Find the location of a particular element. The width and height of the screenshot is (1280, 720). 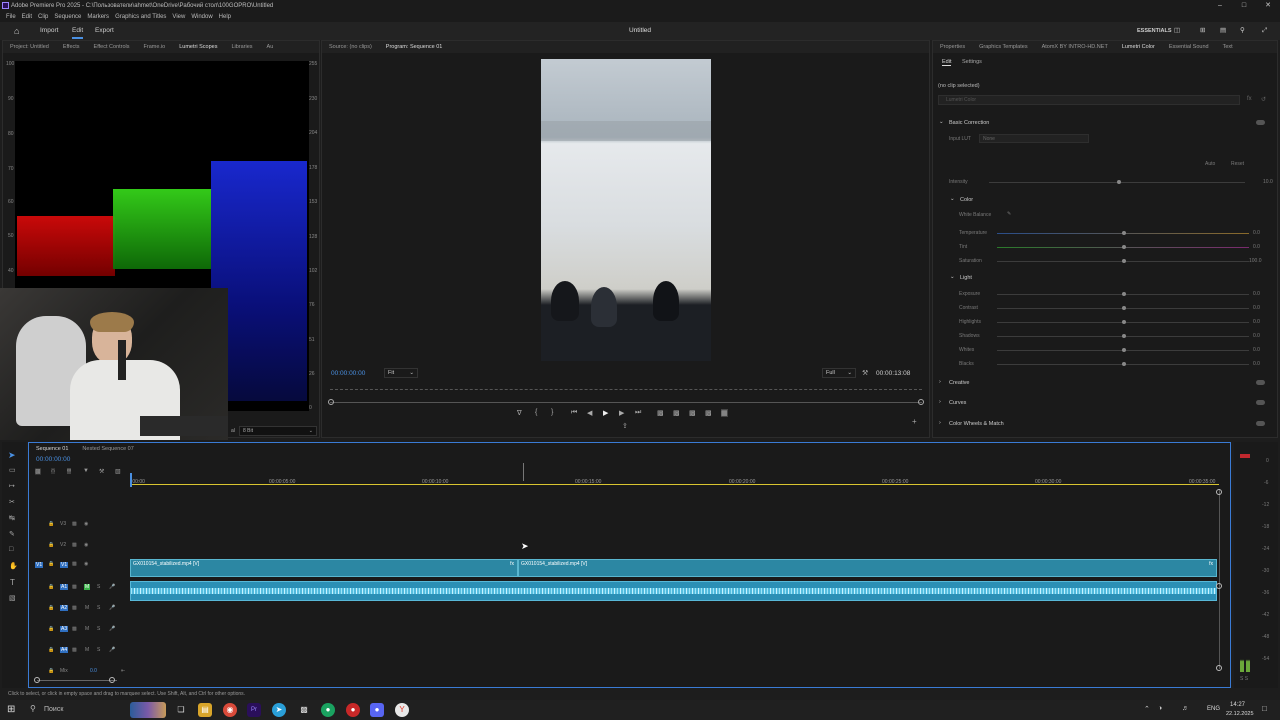

basic-correction-chevron-icon: ⌄ is located at coordinates (941, 122).